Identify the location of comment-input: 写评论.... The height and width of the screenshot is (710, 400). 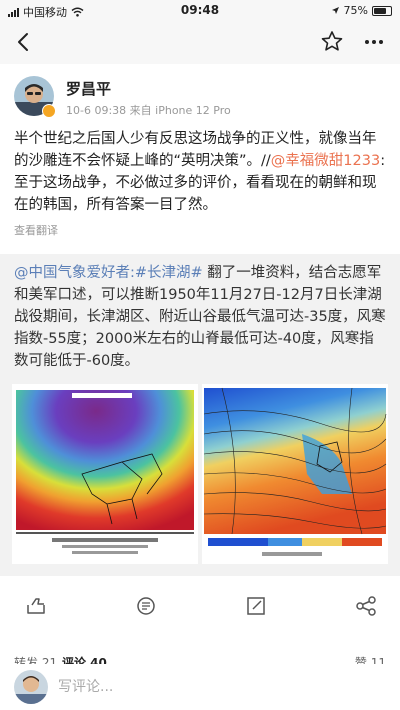
(85, 686).